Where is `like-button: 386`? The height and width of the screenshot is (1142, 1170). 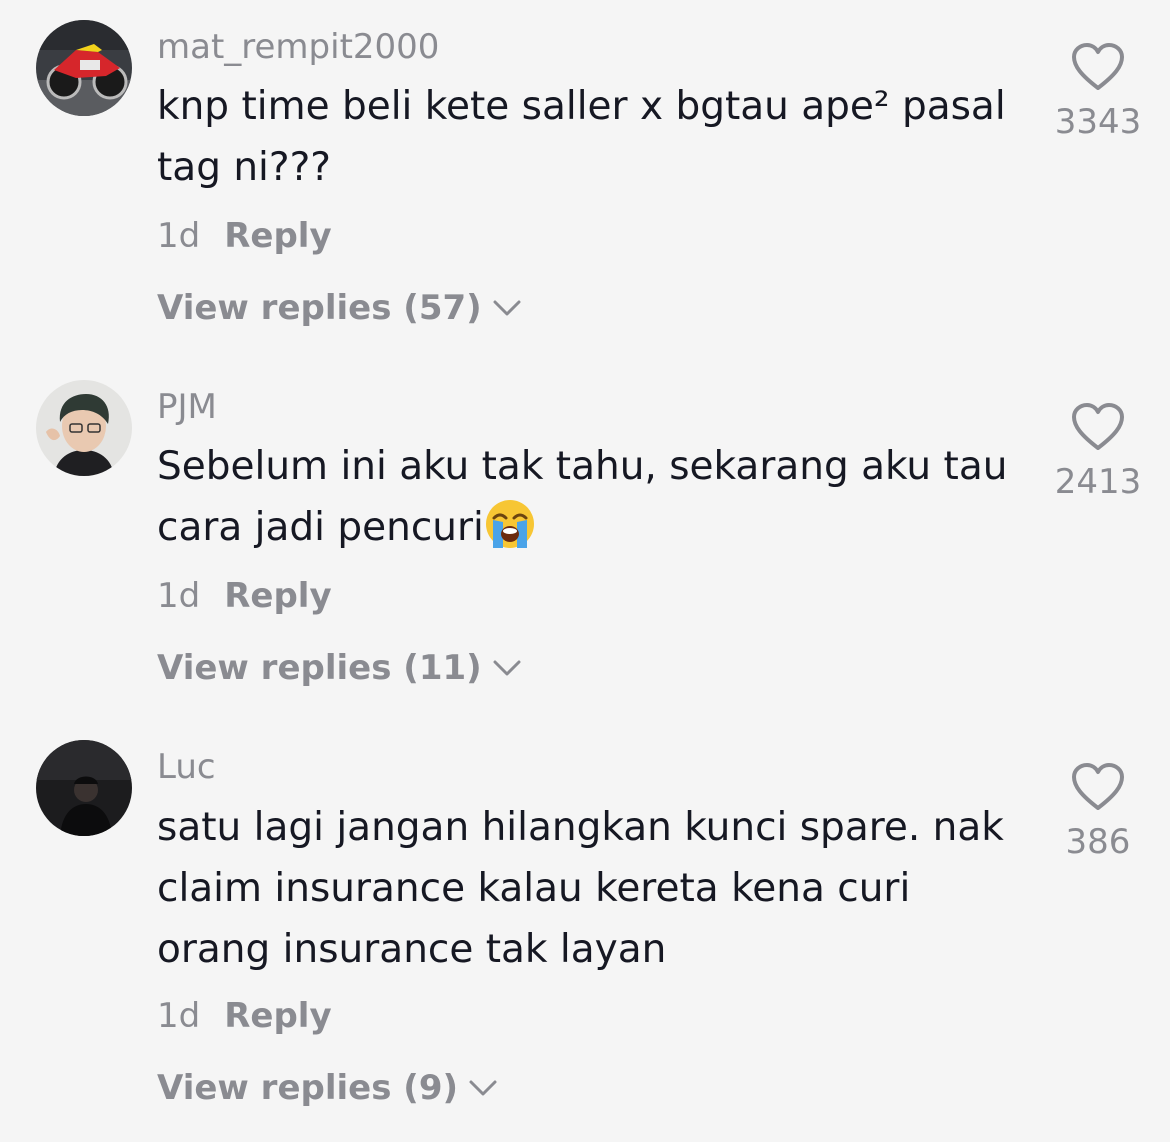 like-button: 386 is located at coordinates (1098, 812).